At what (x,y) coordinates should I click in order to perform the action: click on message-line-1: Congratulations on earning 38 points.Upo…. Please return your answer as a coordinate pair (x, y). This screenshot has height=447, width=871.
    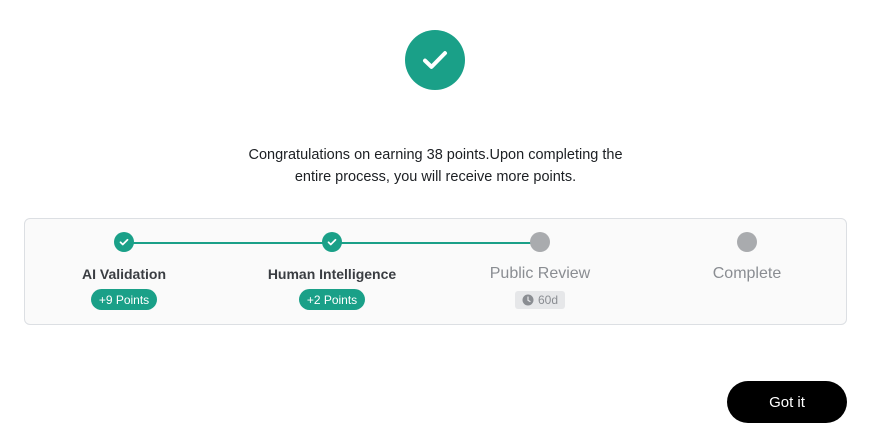
    Looking at the image, I should click on (435, 155).